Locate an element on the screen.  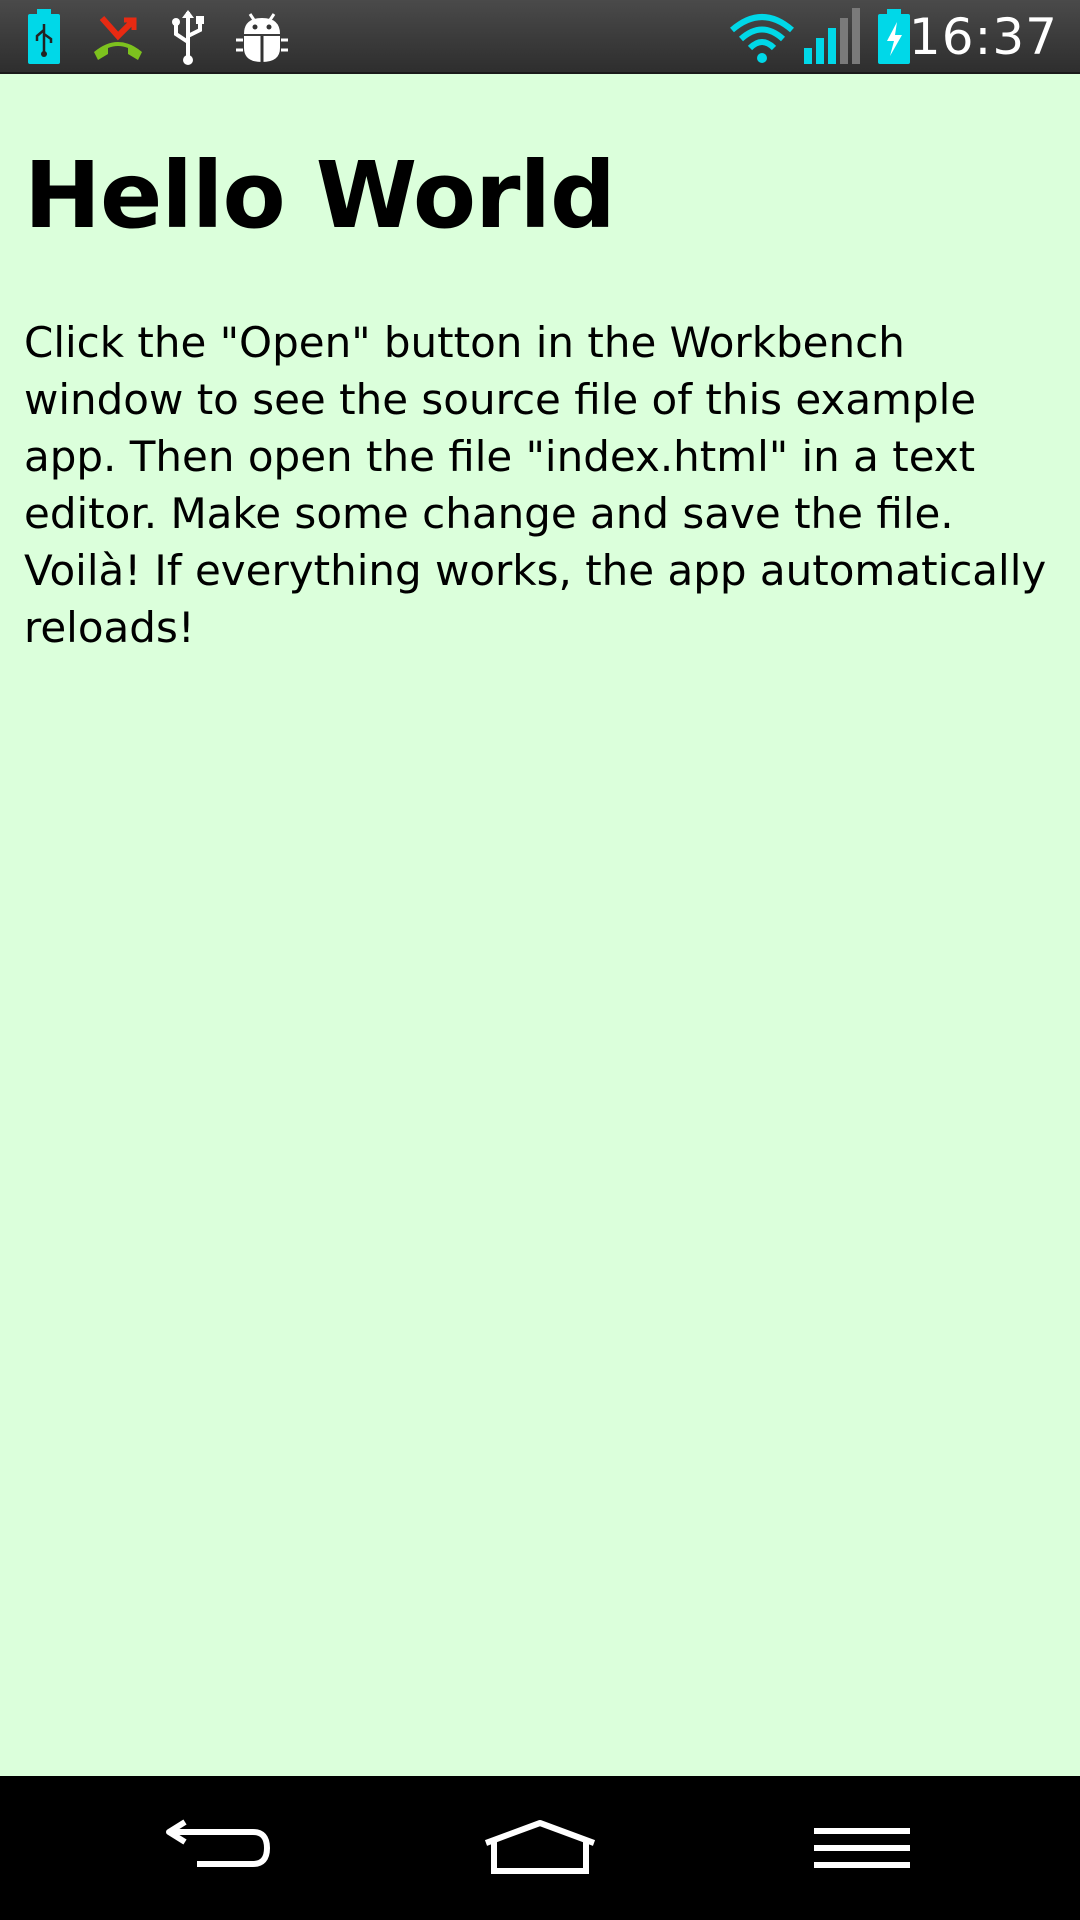
home-icon is located at coordinates (540, 1847).